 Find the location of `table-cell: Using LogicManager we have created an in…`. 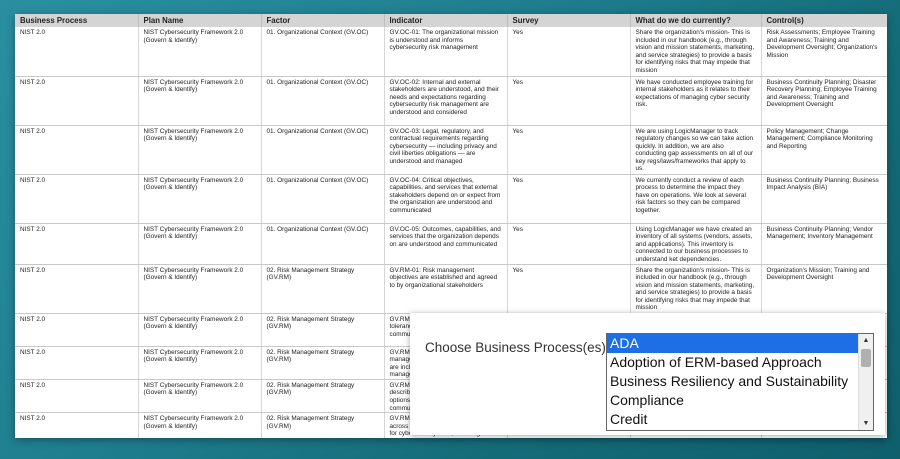

table-cell: Using LogicManager we have created an in… is located at coordinates (696, 244).